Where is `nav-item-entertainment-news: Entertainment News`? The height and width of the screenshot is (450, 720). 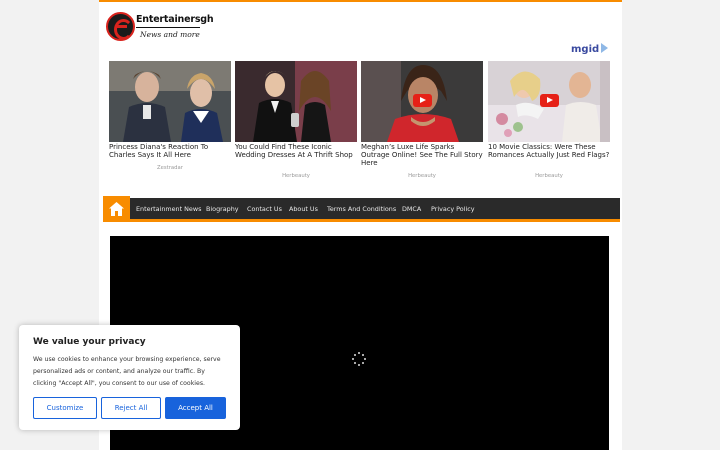
nav-item-entertainment-news: Entertainment News is located at coordinates (168, 209).